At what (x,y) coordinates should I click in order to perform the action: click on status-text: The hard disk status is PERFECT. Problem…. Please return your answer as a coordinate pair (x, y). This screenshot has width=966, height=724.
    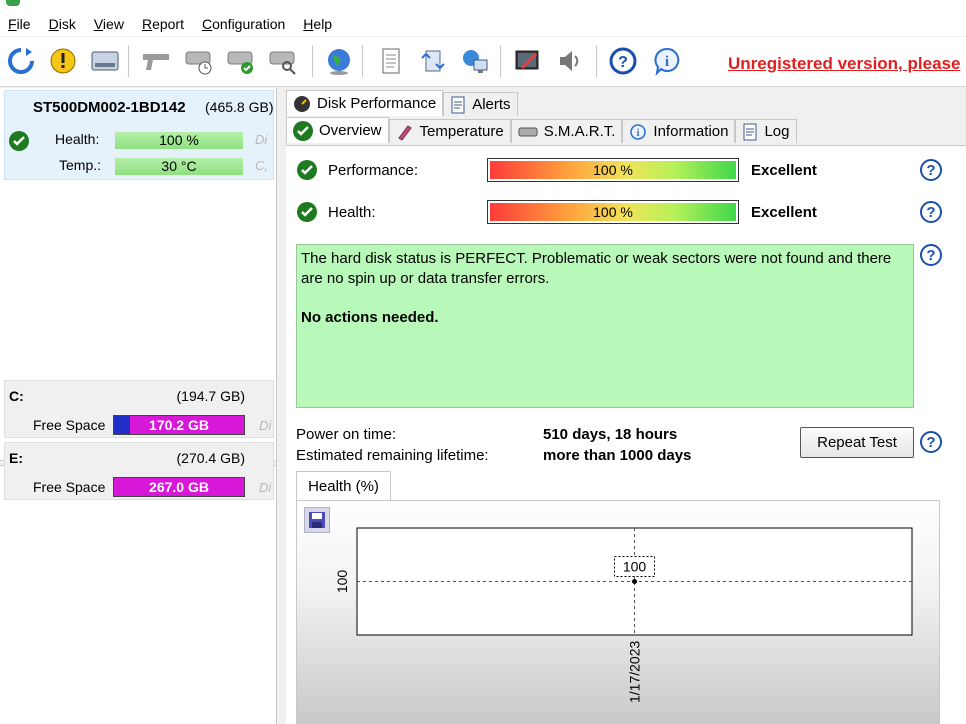
    Looking at the image, I should click on (596, 268).